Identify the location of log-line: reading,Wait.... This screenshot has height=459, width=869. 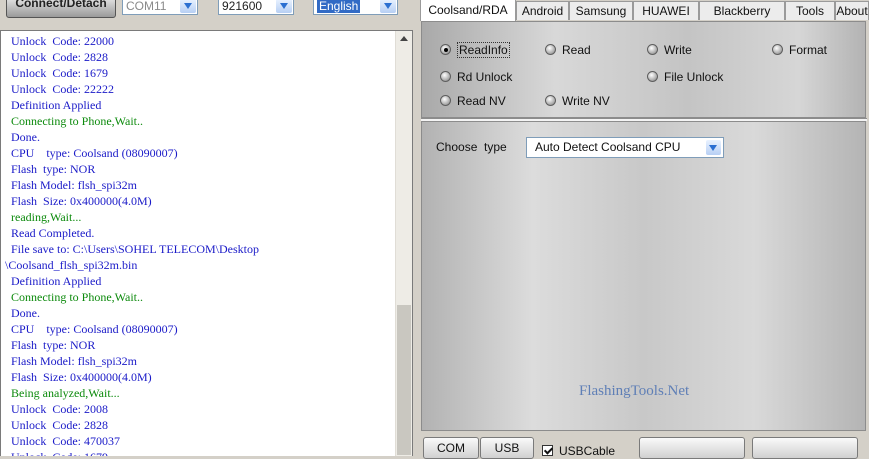
(43, 217).